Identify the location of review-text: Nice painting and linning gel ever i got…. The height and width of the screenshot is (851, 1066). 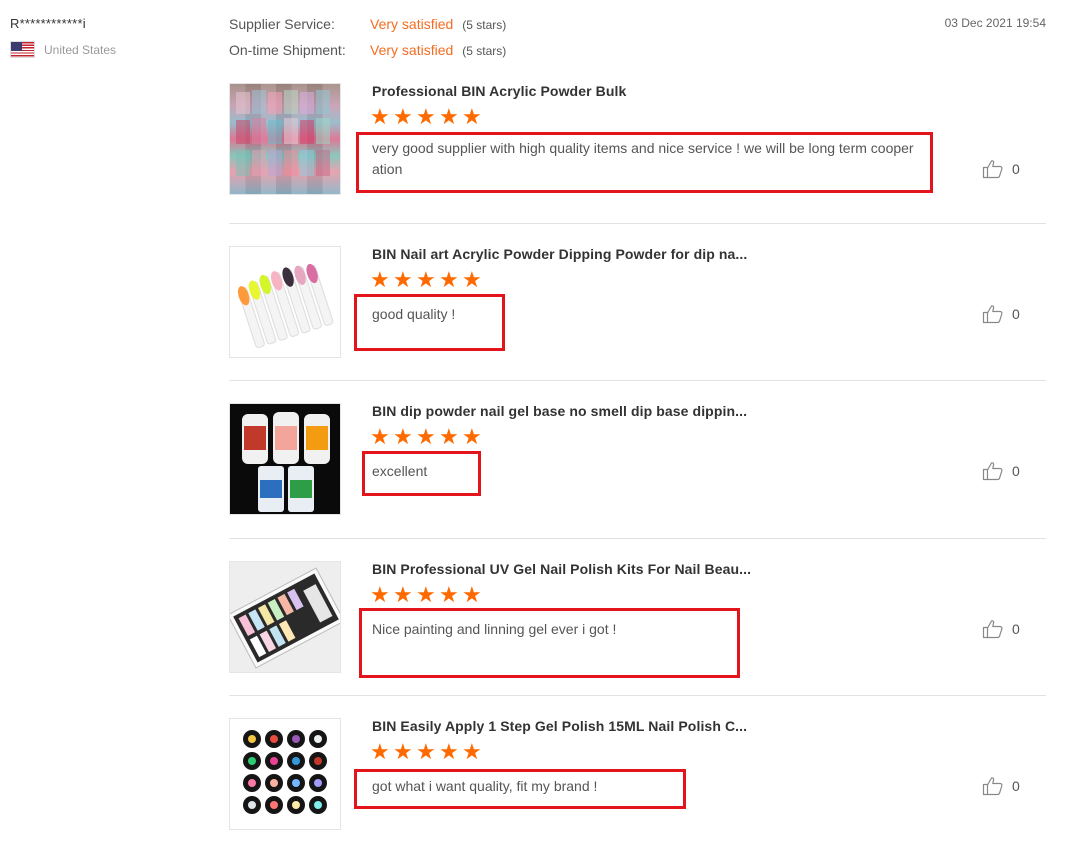
(494, 629).